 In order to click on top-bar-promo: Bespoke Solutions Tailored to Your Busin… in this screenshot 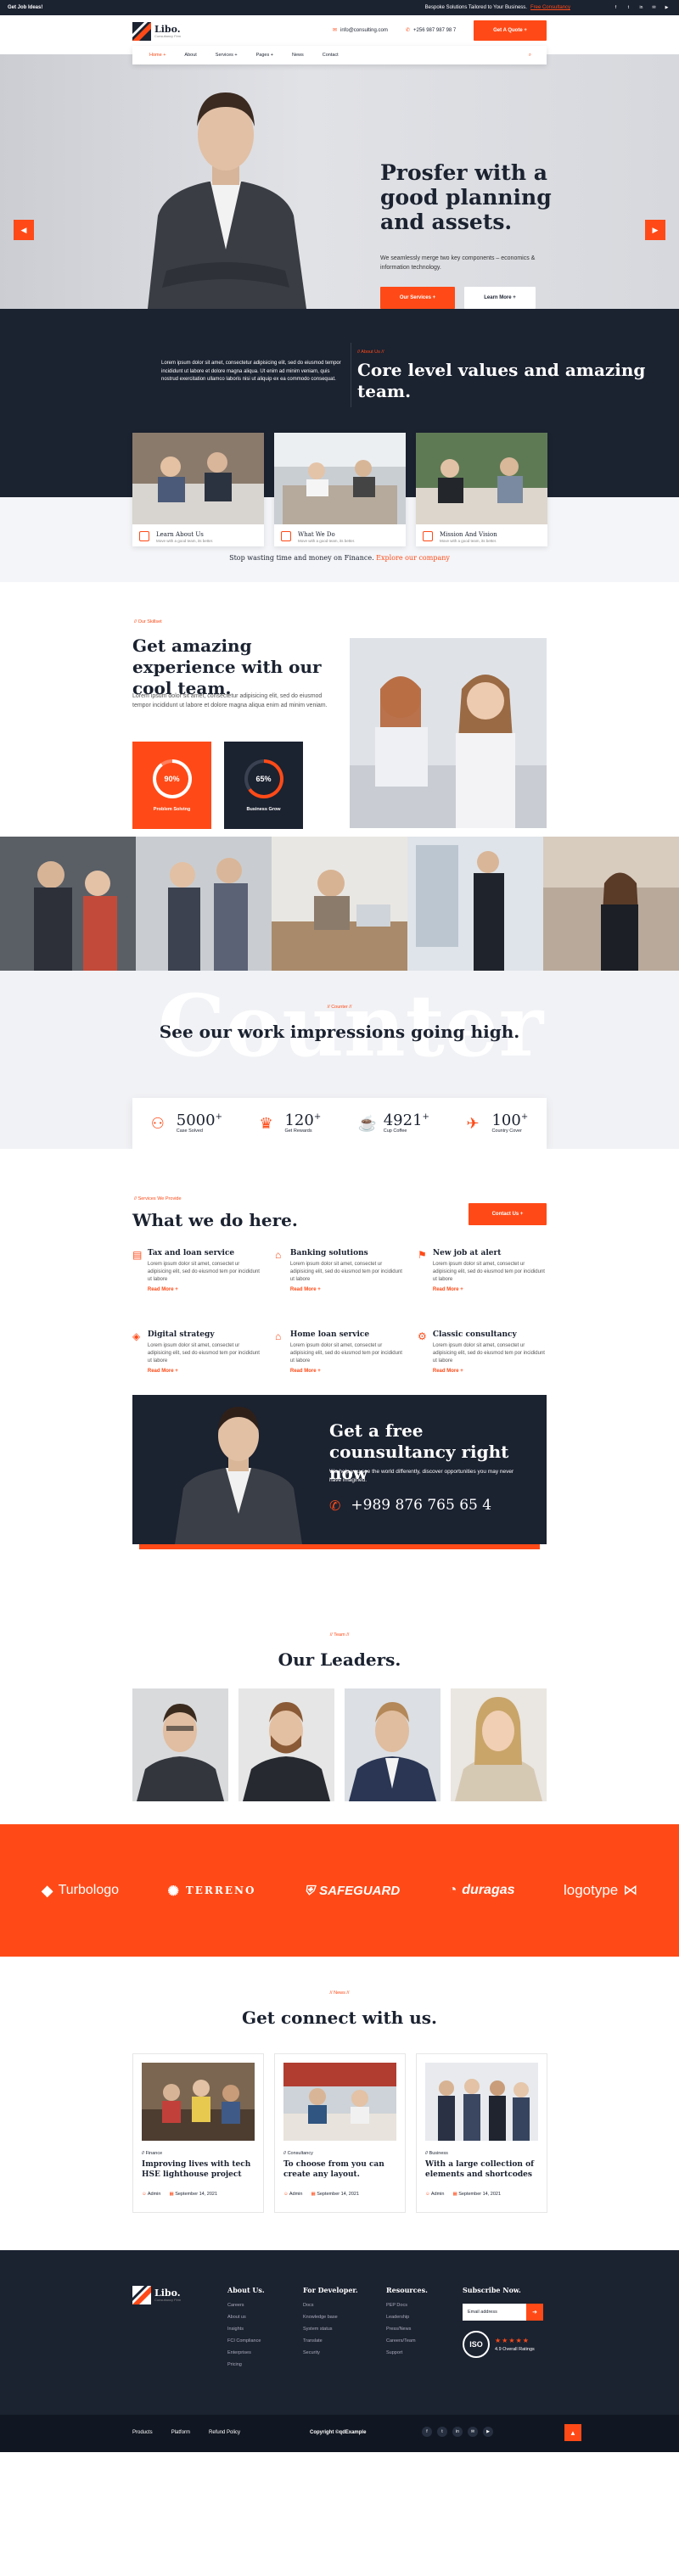, I will do `click(475, 8)`.